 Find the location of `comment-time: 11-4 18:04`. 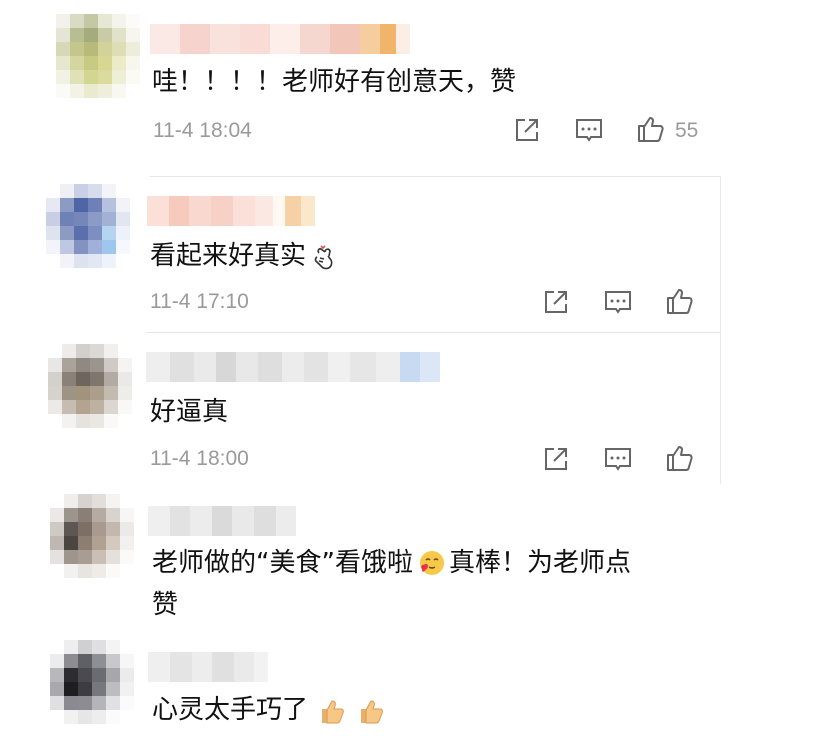

comment-time: 11-4 18:04 is located at coordinates (202, 130).